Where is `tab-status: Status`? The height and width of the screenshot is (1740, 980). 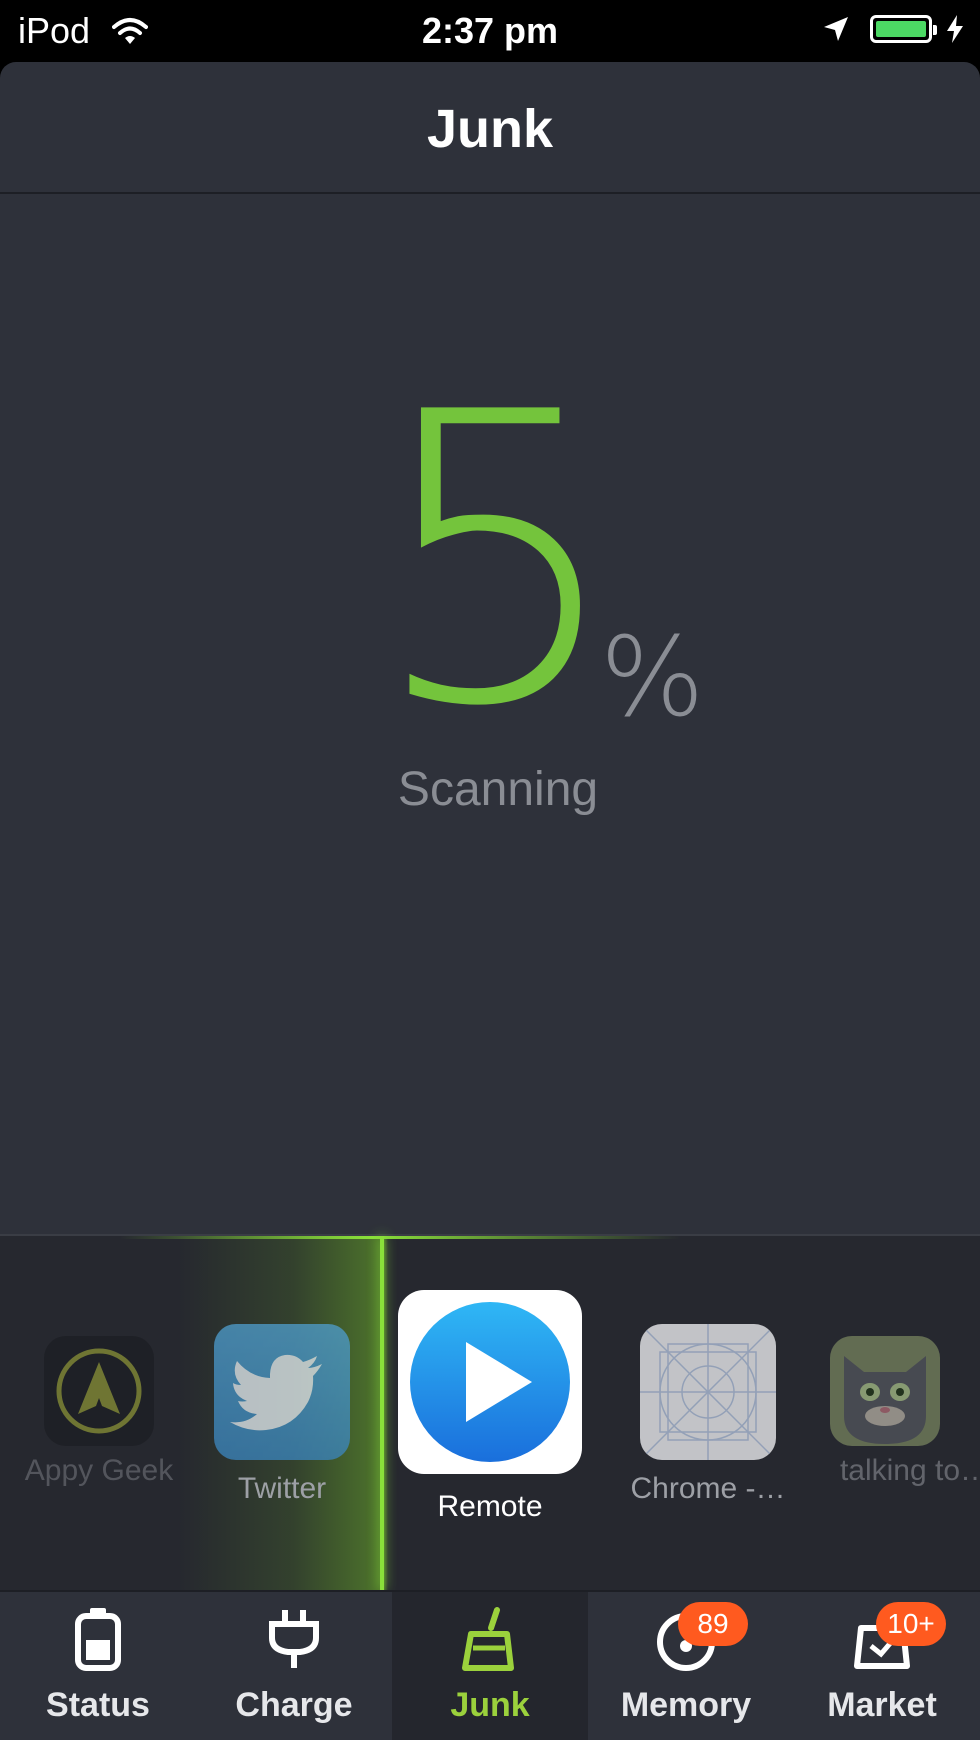
tab-status: Status is located at coordinates (98, 1666).